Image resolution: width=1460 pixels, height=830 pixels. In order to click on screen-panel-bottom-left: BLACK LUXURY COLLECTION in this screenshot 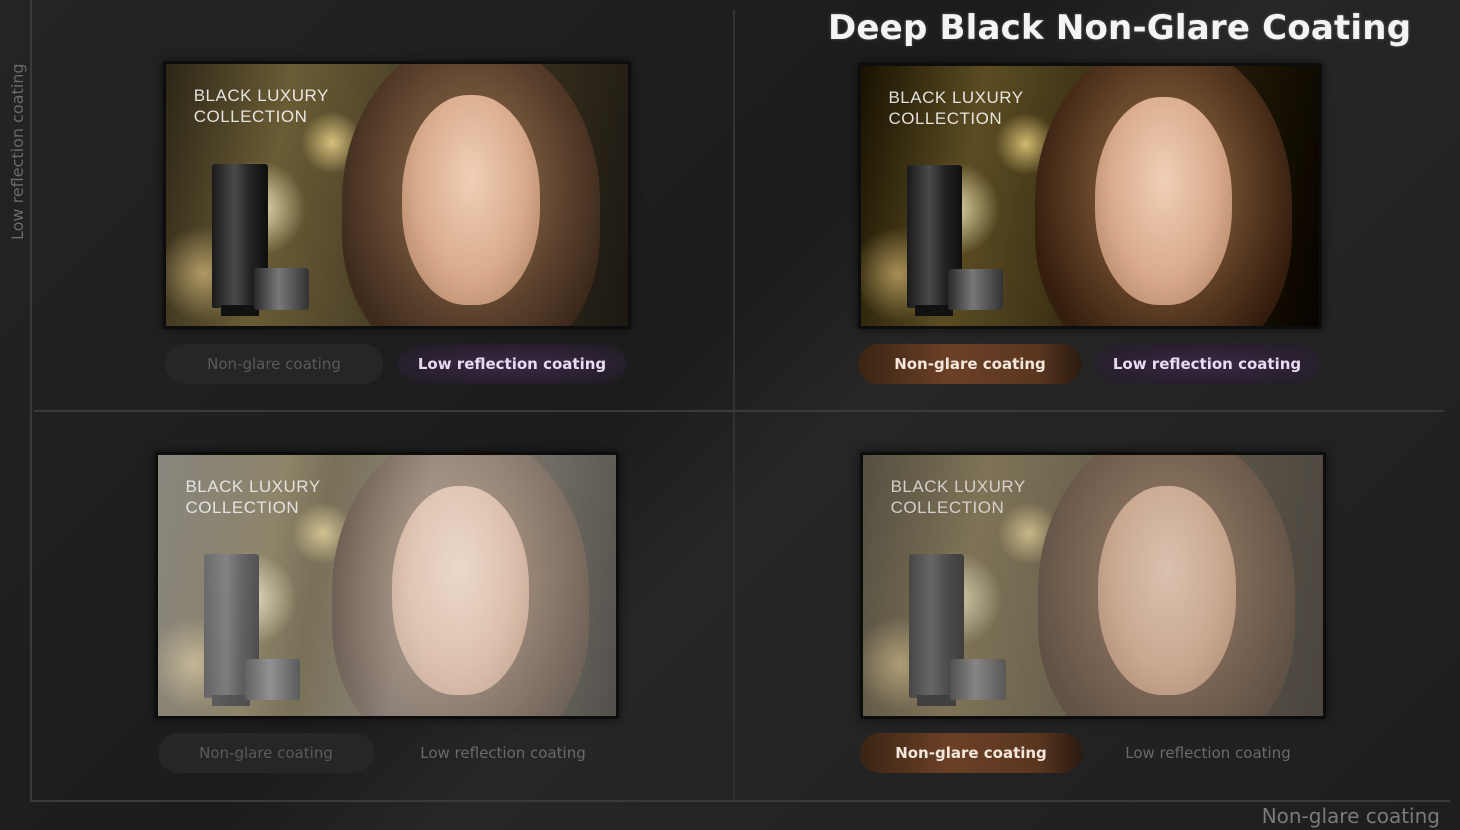, I will do `click(387, 585)`.